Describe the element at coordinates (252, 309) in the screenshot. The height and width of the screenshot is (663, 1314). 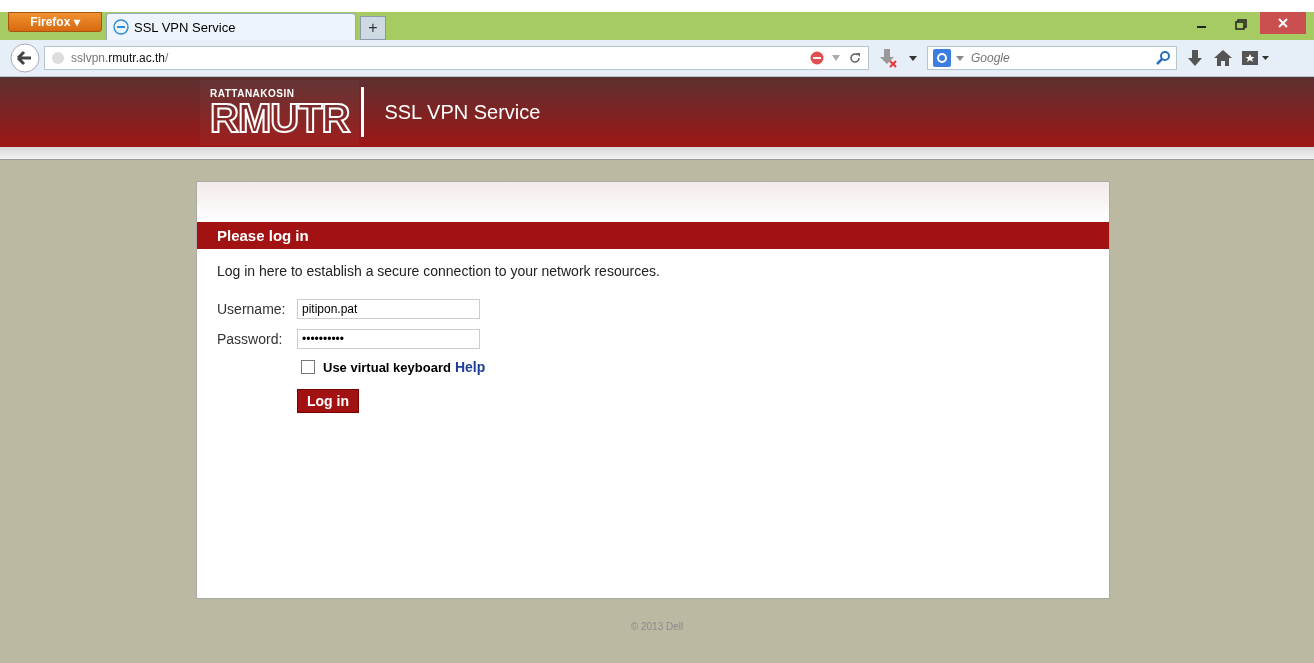
I see `field-label: Username:` at that location.